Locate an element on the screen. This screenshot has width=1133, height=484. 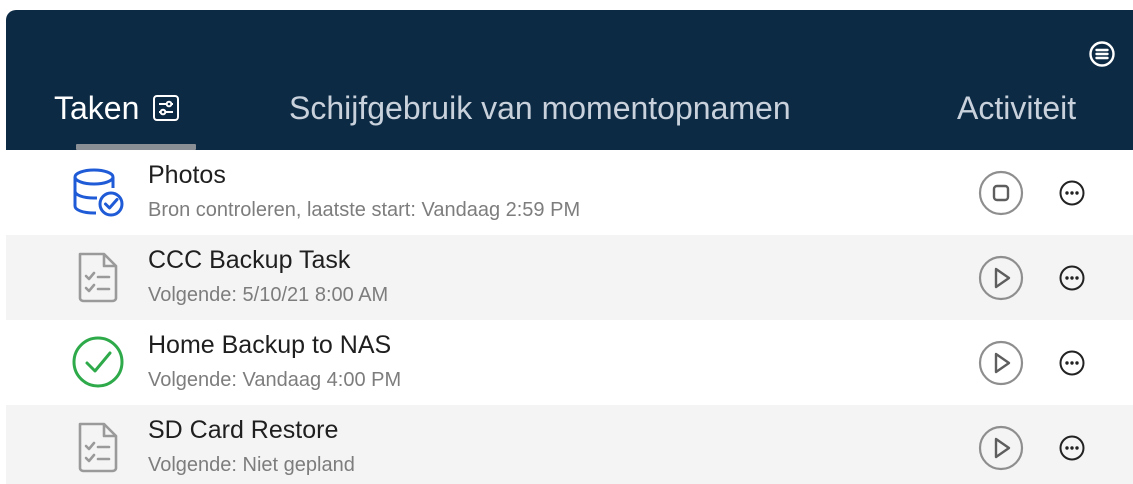
task-title: SD Card Restore is located at coordinates (243, 430).